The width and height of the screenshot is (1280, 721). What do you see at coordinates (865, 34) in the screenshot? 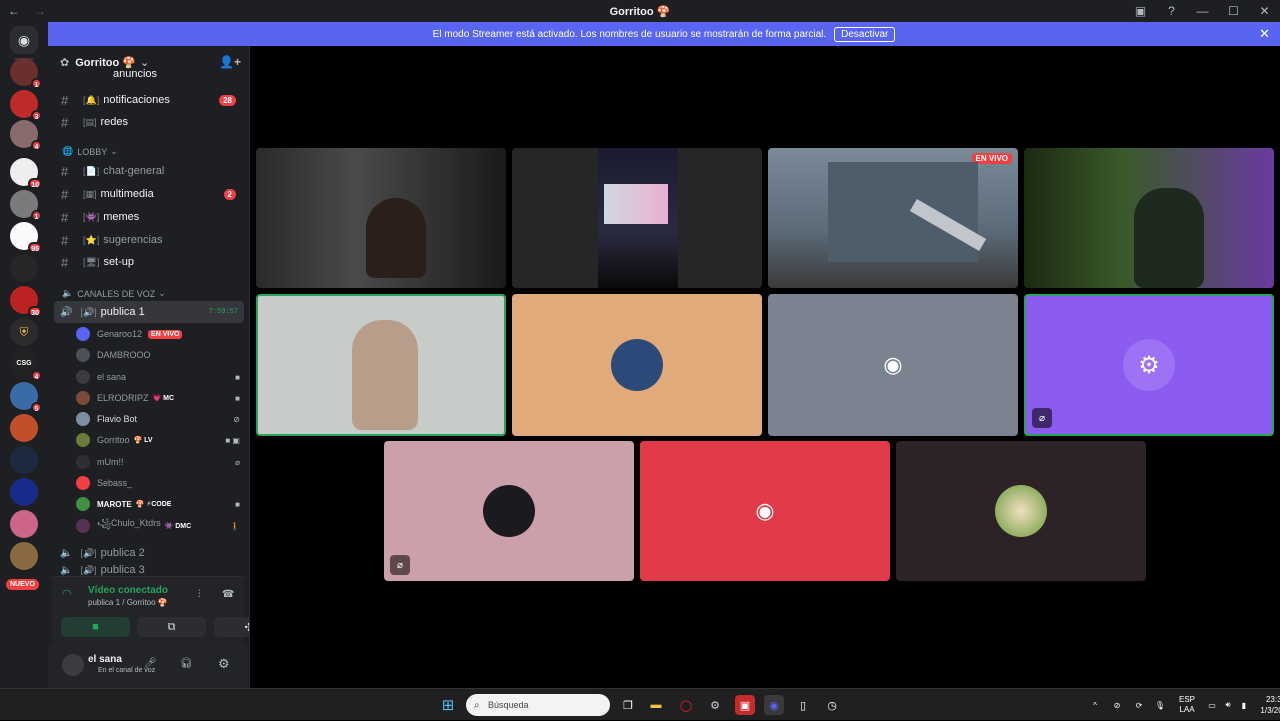
I see `disable-streamer-button: Desactivar` at bounding box center [865, 34].